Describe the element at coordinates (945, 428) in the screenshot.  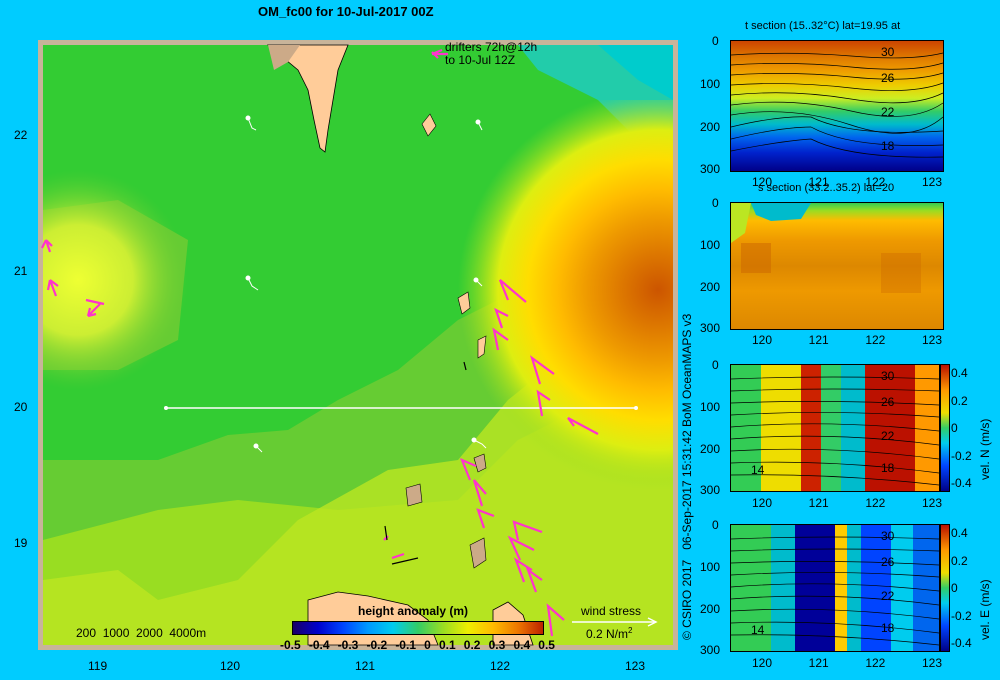
I see `vel-n-colorbar` at that location.